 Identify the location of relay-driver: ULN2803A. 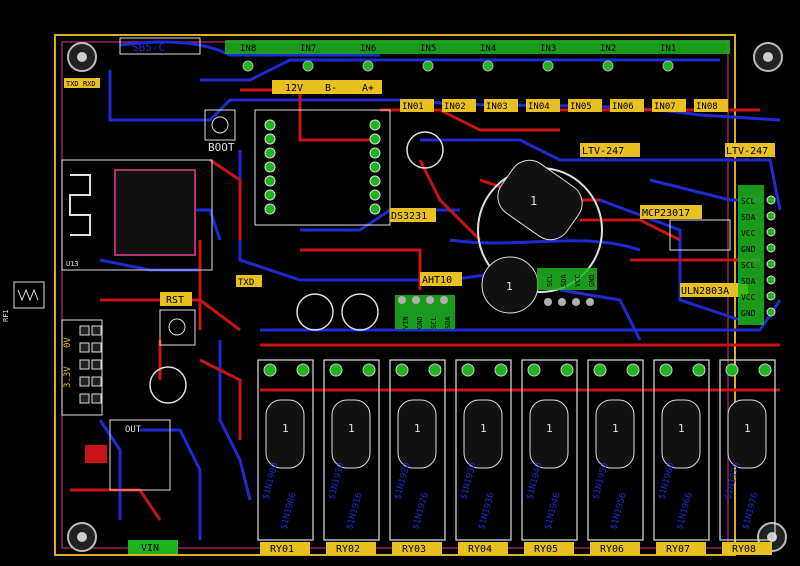
(714, 290).